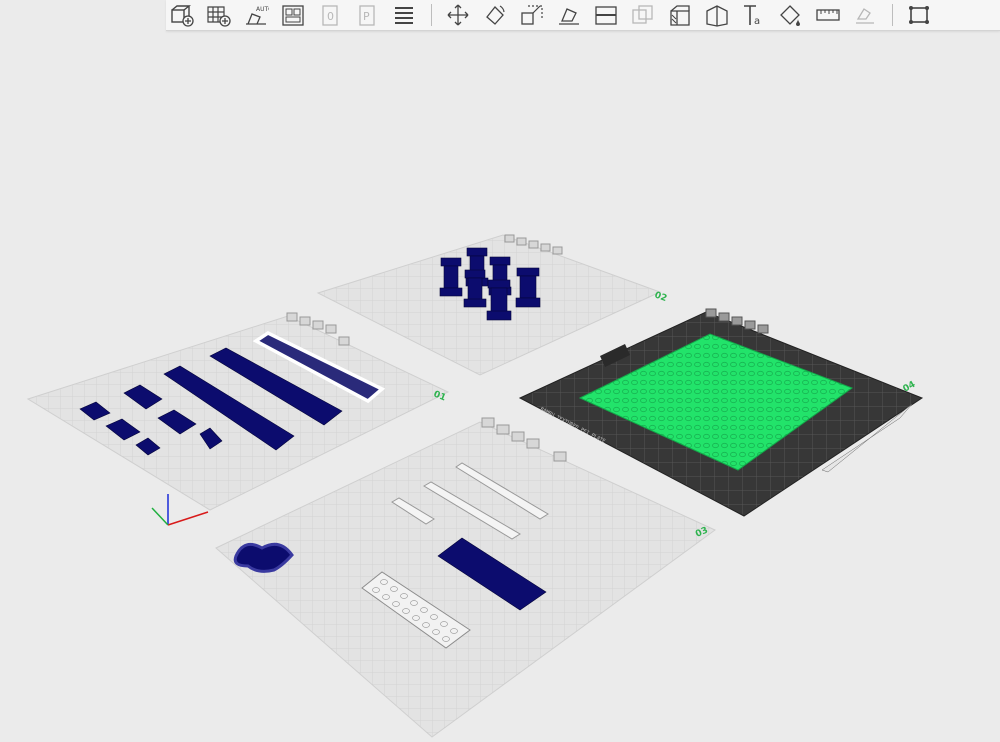 This screenshot has width=1000, height=742. What do you see at coordinates (560, 456) in the screenshot?
I see `plate-3-settings-button` at bounding box center [560, 456].